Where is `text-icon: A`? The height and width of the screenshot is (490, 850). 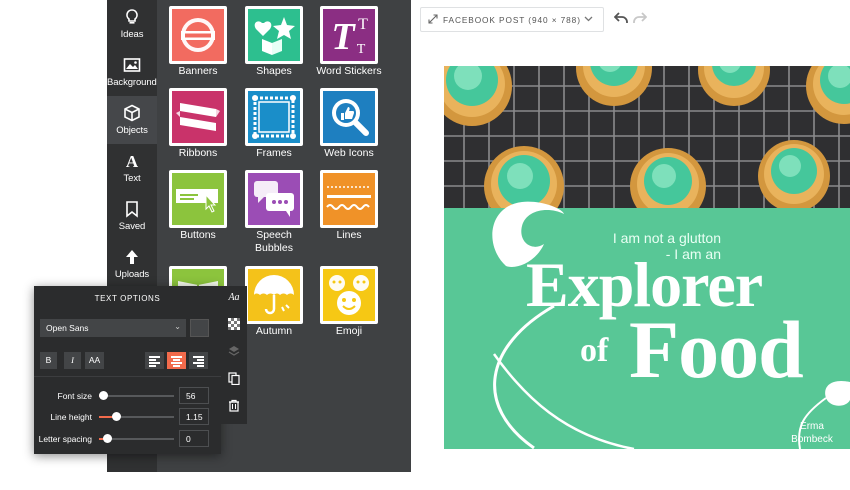 text-icon: A is located at coordinates (132, 161).